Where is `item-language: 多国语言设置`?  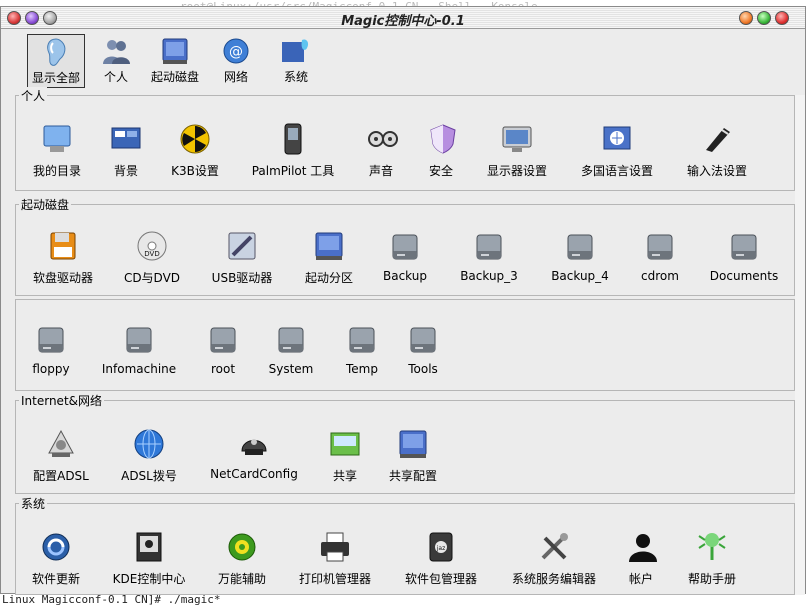 item-language: 多国语言设置 is located at coordinates (617, 150).